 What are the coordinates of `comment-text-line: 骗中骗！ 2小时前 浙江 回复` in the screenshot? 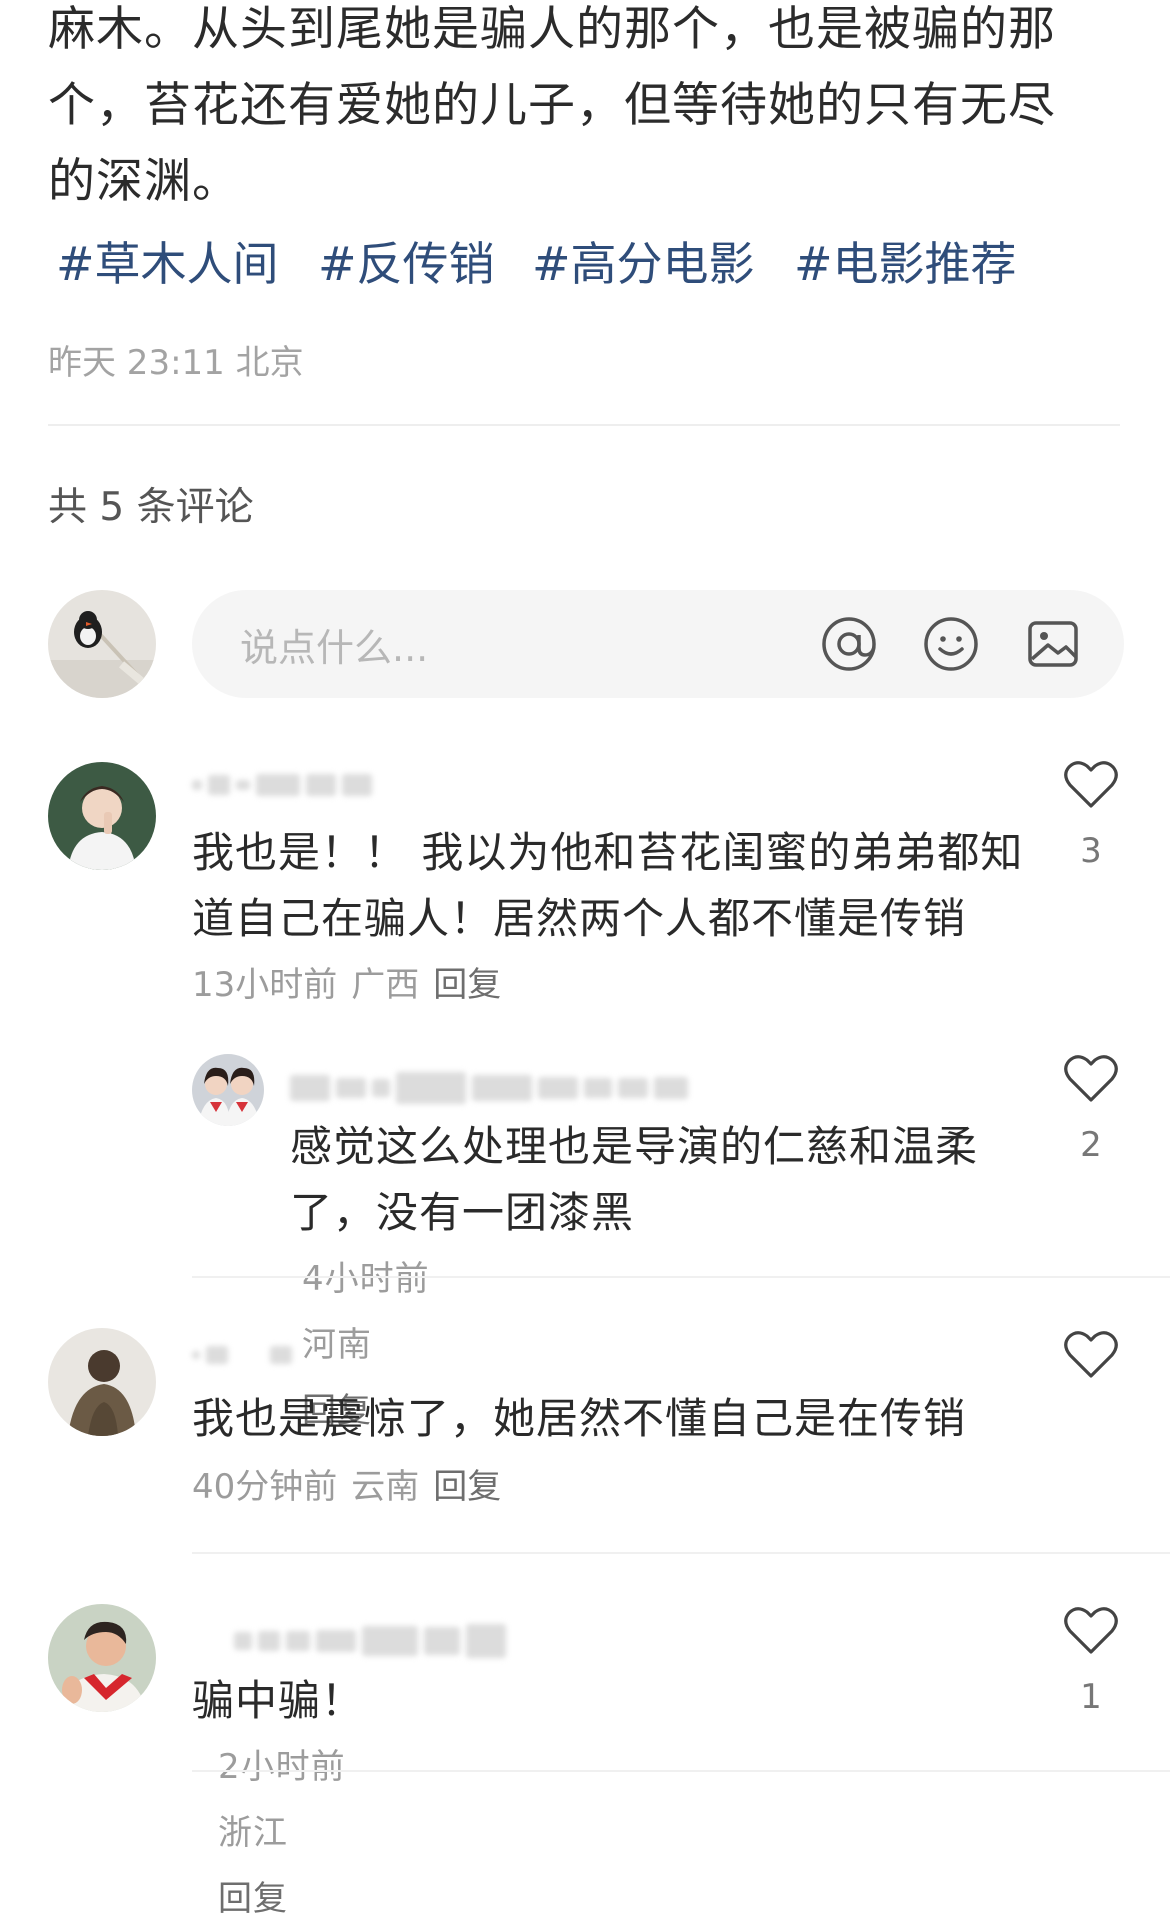 It's located at (278, 1800).